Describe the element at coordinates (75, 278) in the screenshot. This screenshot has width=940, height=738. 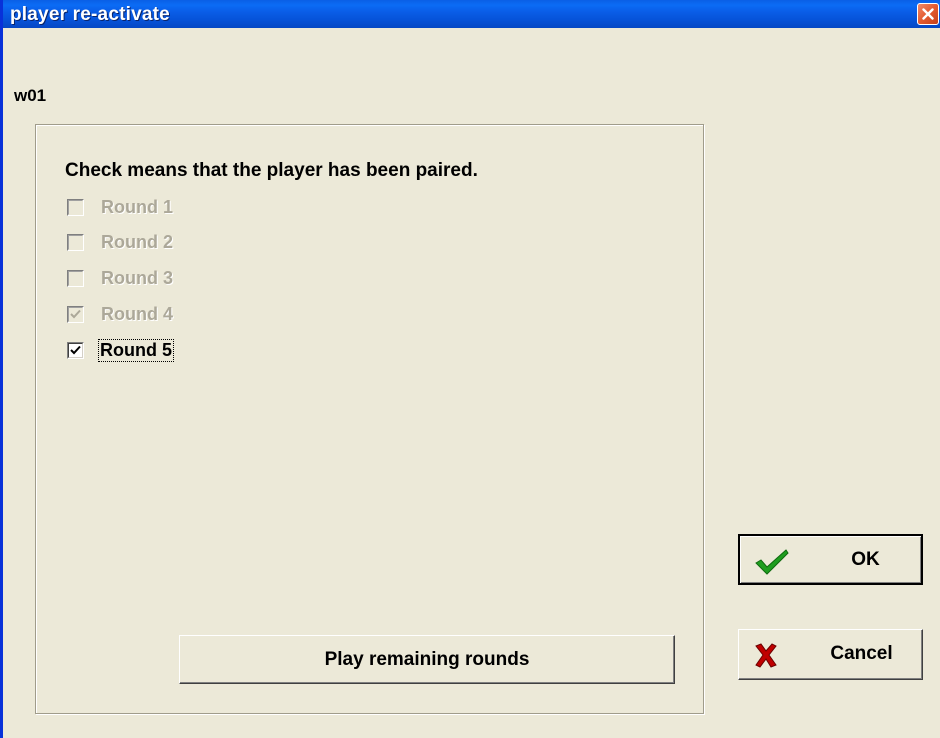
I see `round-3-checkbox` at that location.